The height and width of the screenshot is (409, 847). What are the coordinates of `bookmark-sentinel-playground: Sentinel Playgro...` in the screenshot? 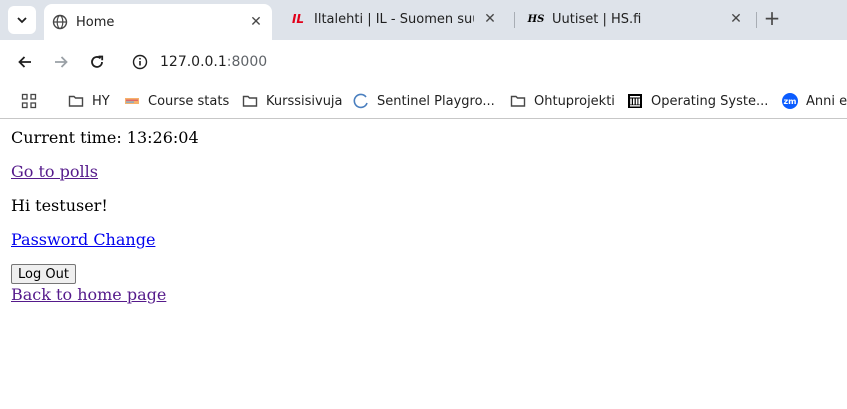 It's located at (424, 101).